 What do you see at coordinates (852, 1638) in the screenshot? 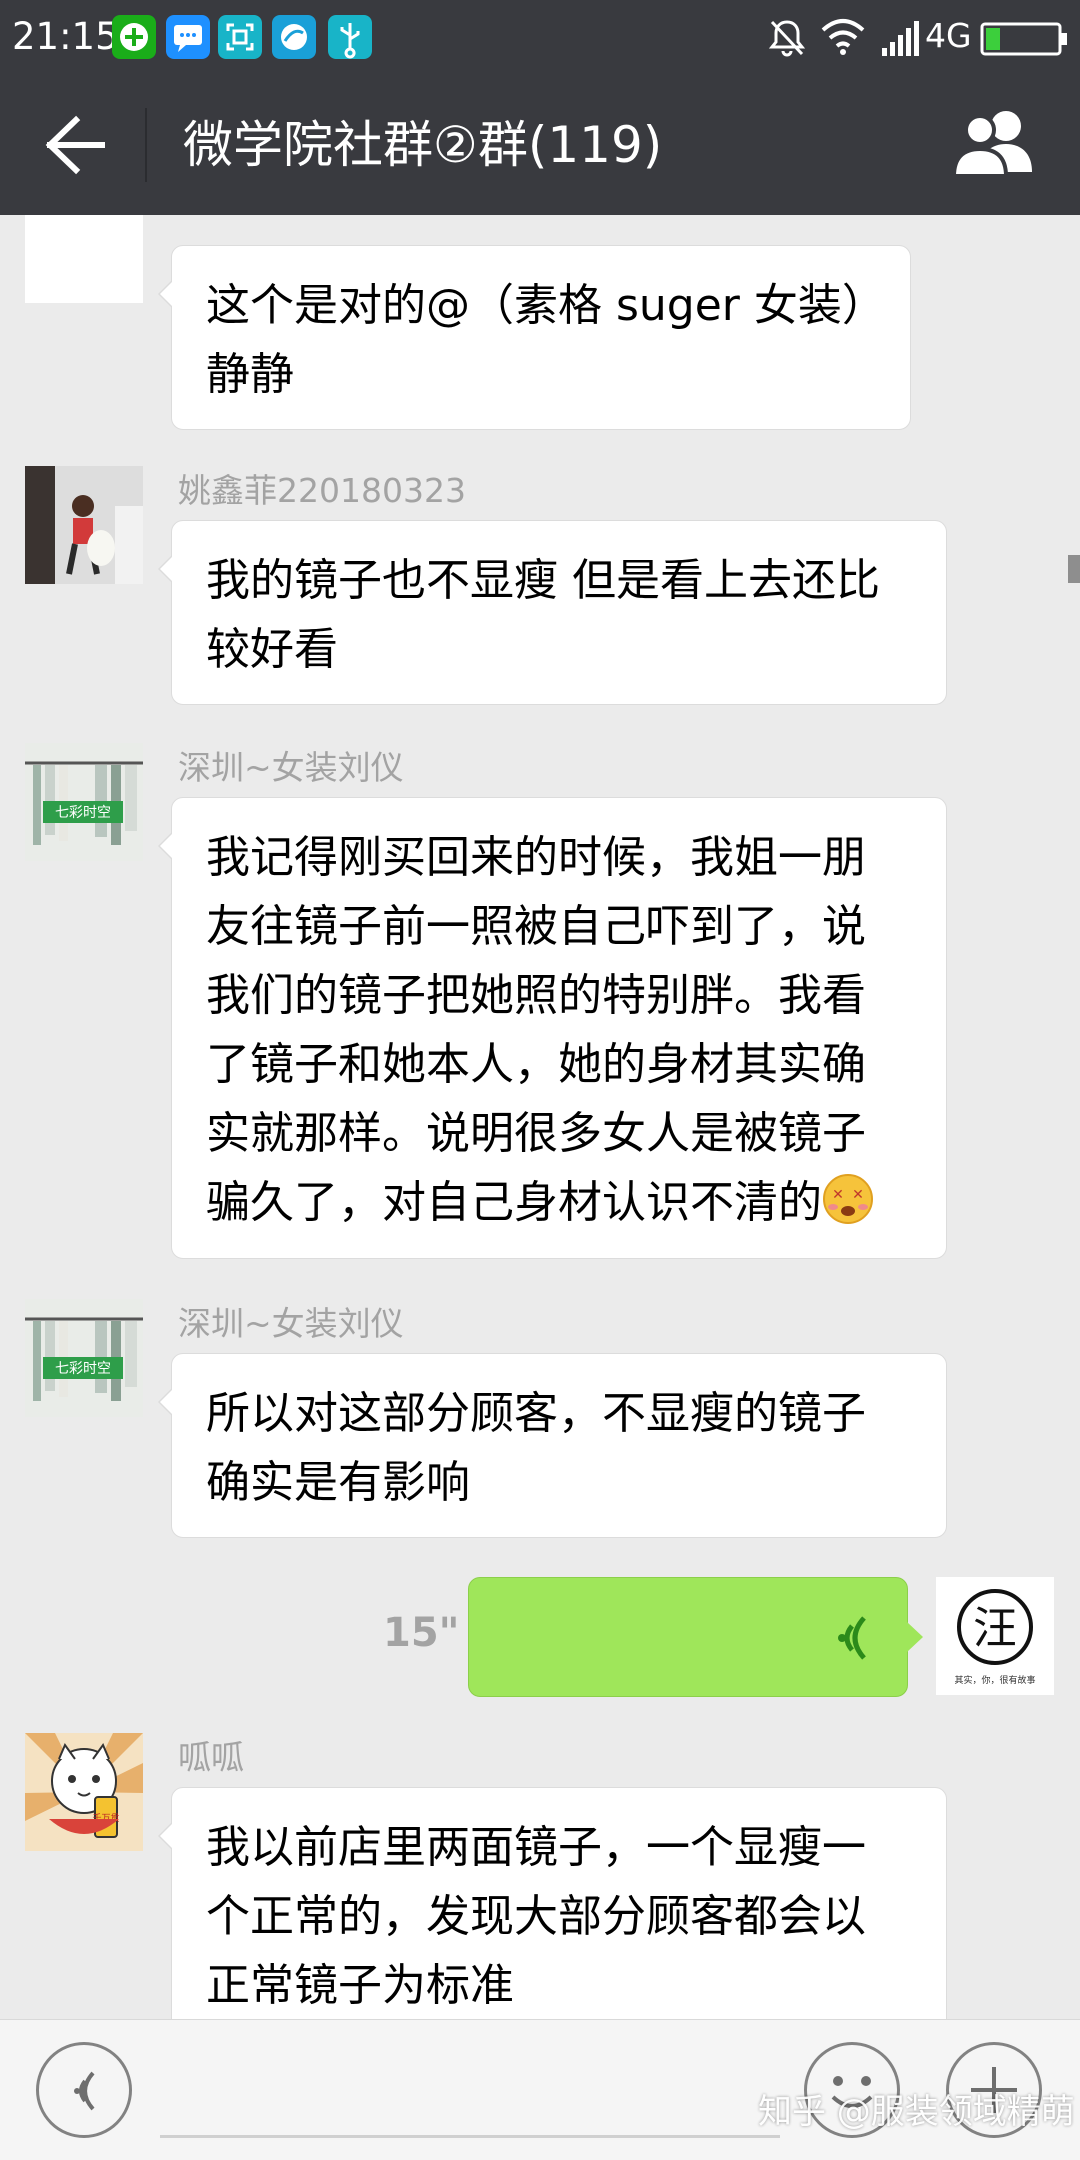
I see `voice-wave-icon` at bounding box center [852, 1638].